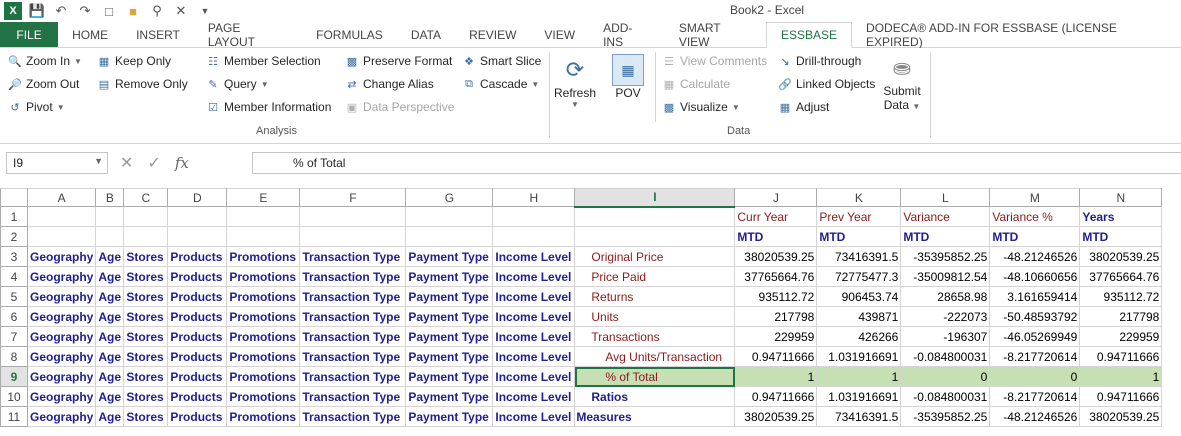 This screenshot has width=1181, height=436. I want to click on cell-a10: Geography, so click(61, 396).